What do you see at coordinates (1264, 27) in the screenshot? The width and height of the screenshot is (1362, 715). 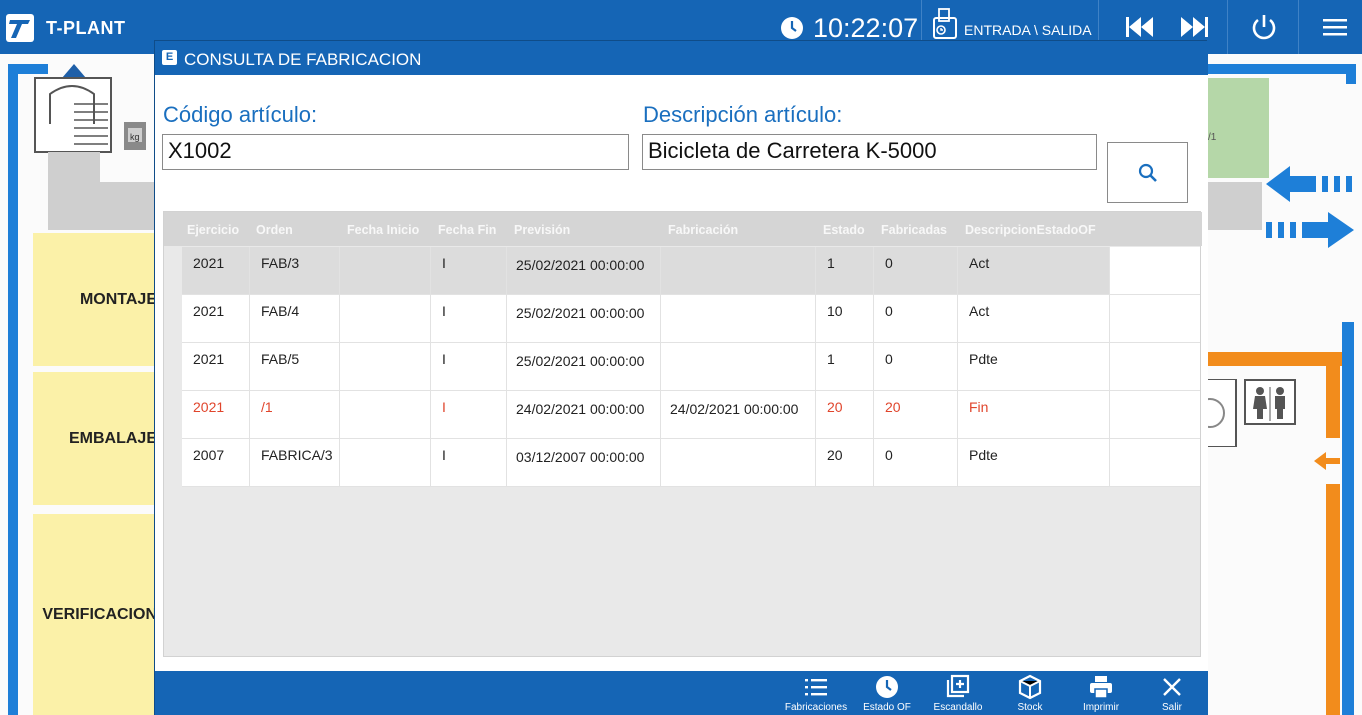 I see `power-icon` at bounding box center [1264, 27].